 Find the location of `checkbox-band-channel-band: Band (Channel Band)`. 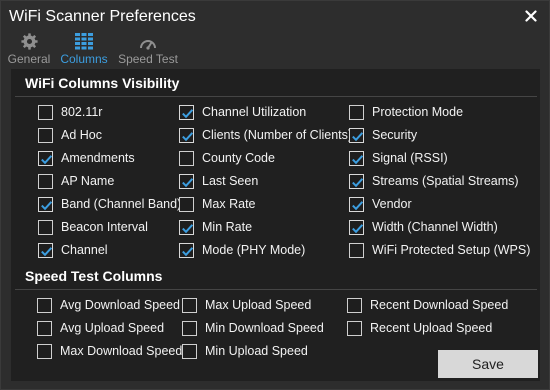

checkbox-band-channel-band: Band (Channel Band) is located at coordinates (109, 204).